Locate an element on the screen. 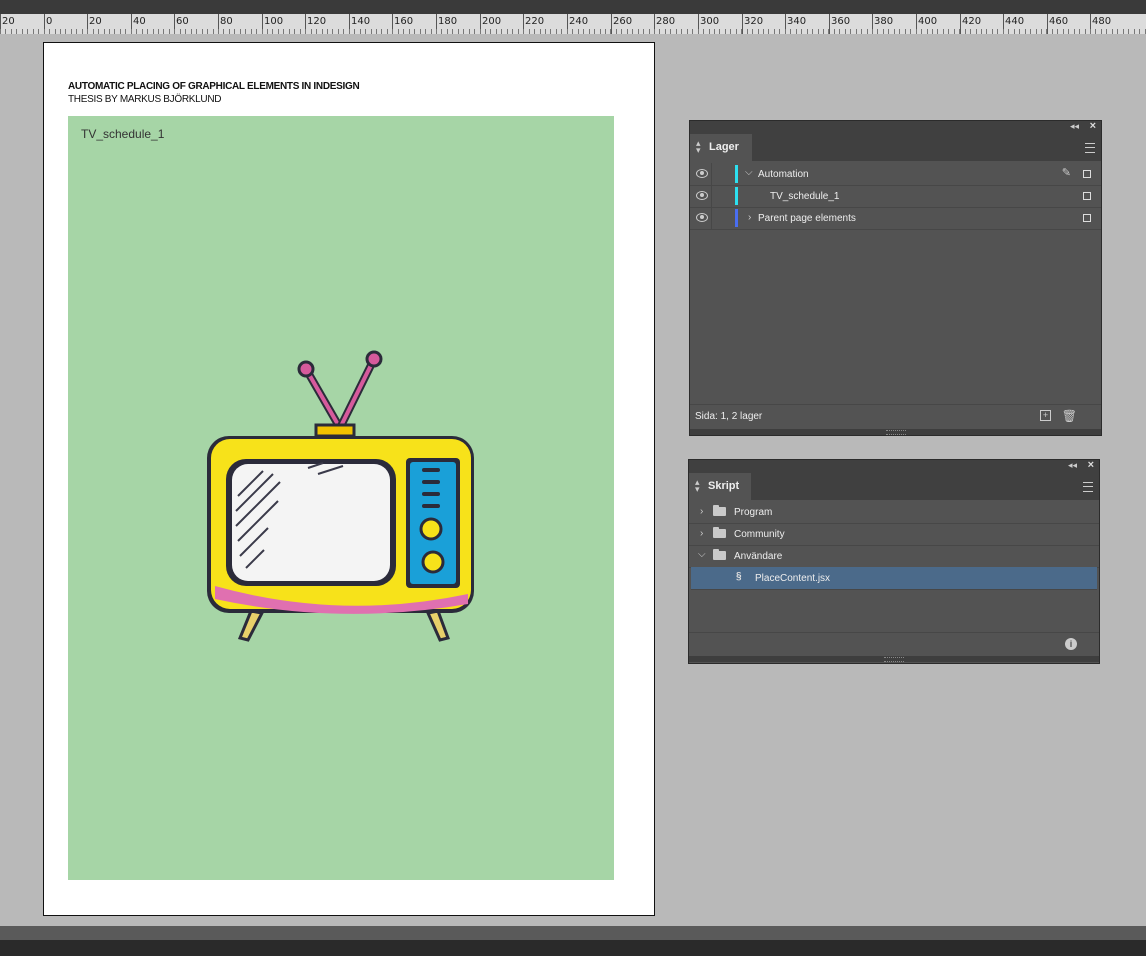 The height and width of the screenshot is (956, 1146). tab-scripts: ▴ ▾ Skript is located at coordinates (720, 486).